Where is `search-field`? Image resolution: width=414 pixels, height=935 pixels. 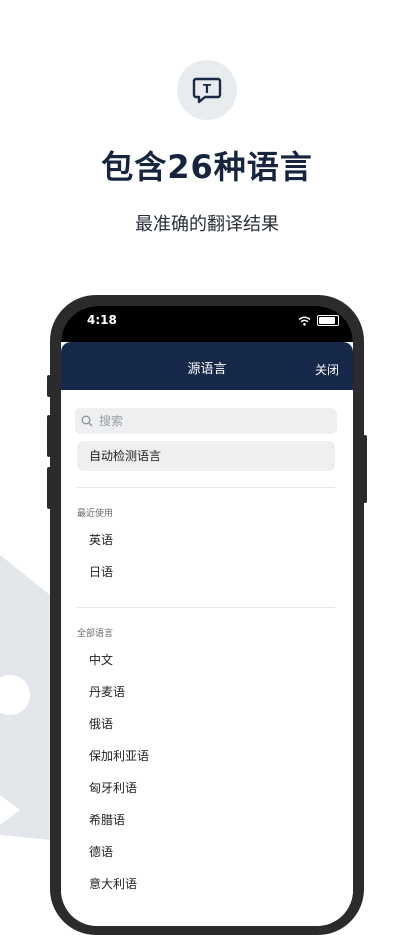 search-field is located at coordinates (206, 421).